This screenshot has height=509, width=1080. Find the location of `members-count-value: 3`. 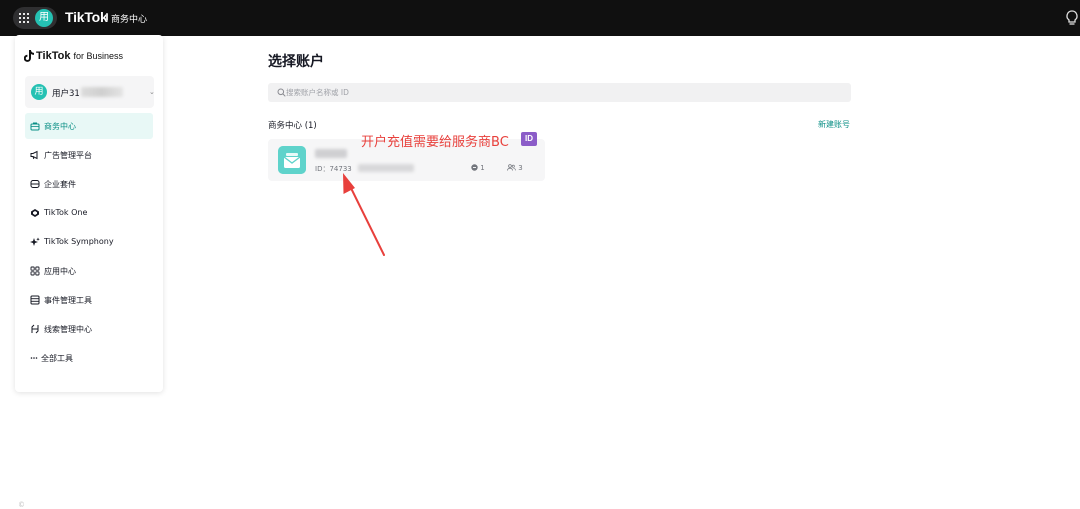

members-count-value: 3 is located at coordinates (520, 168).